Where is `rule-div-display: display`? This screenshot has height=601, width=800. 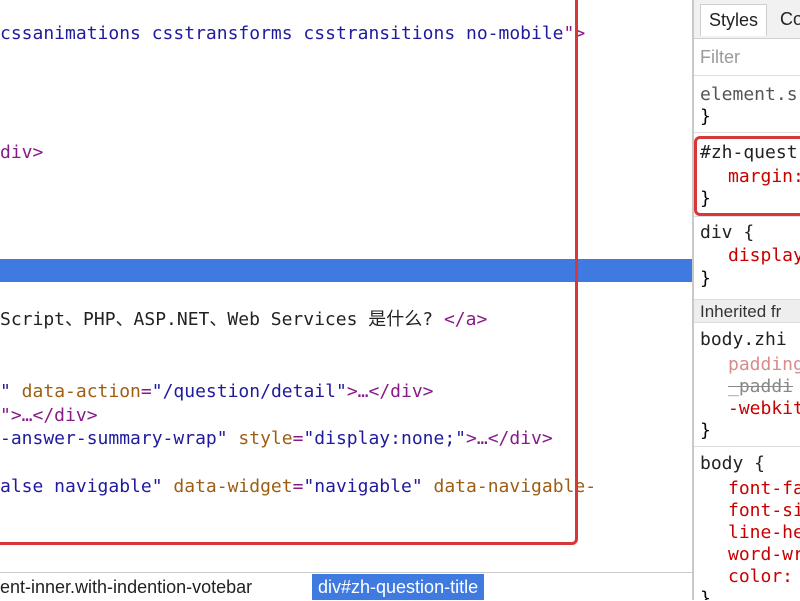
rule-div-display: display is located at coordinates (764, 256).